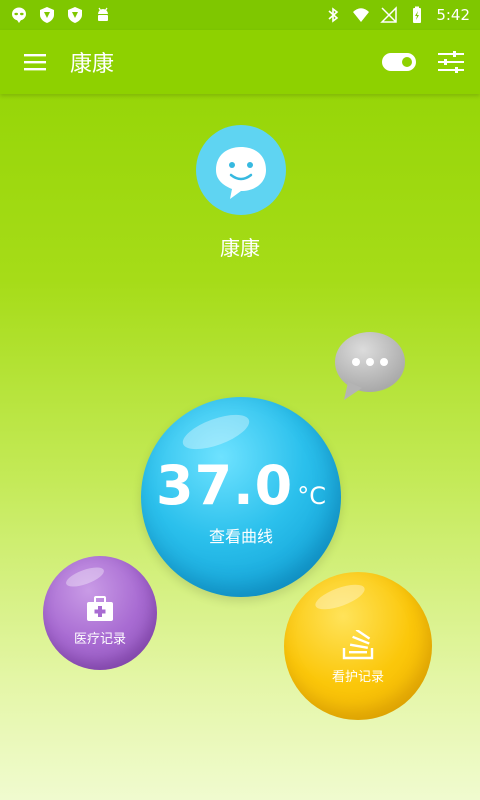 This screenshot has height=800, width=480. I want to click on menu-button, so click(36, 62).